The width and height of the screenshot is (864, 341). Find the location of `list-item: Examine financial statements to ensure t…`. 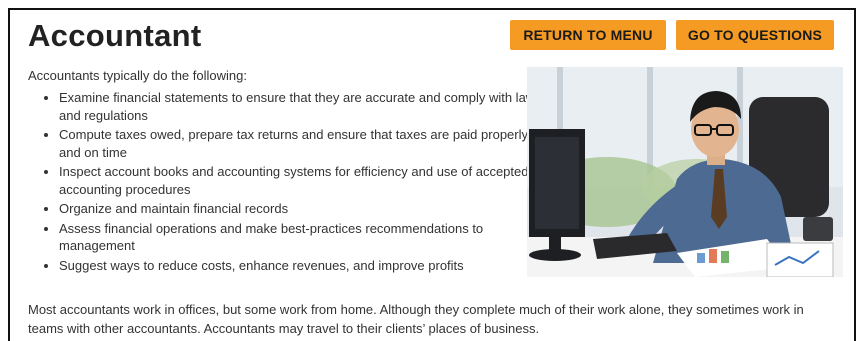

list-item: Examine financial statements to ensure t… is located at coordinates (304, 106).